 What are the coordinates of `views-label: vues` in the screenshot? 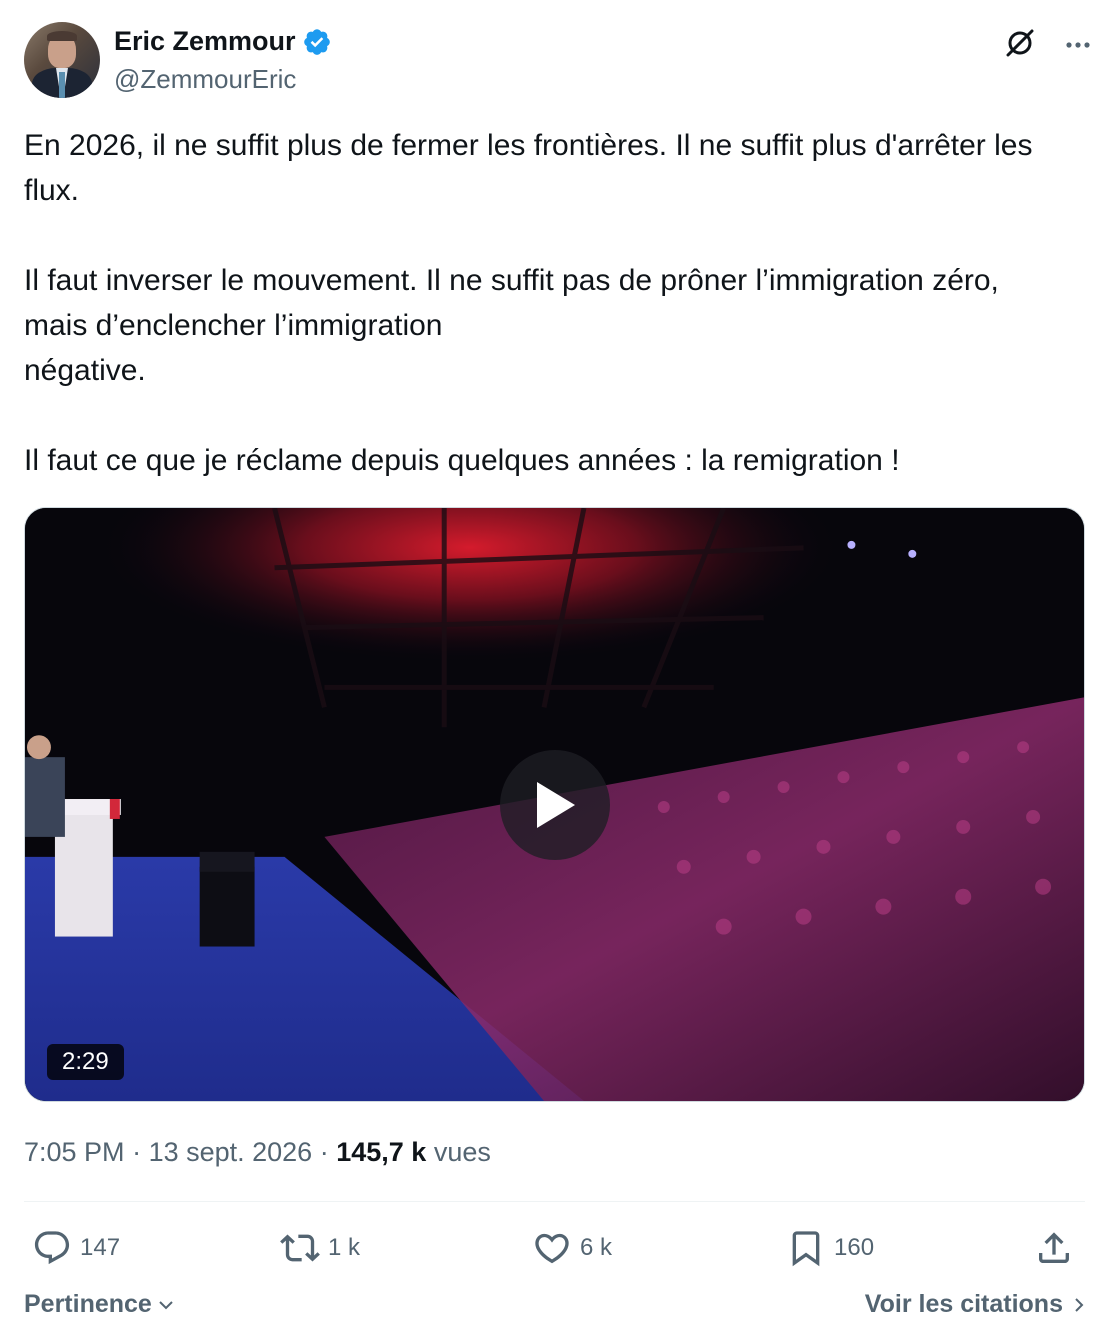 It's located at (462, 1152).